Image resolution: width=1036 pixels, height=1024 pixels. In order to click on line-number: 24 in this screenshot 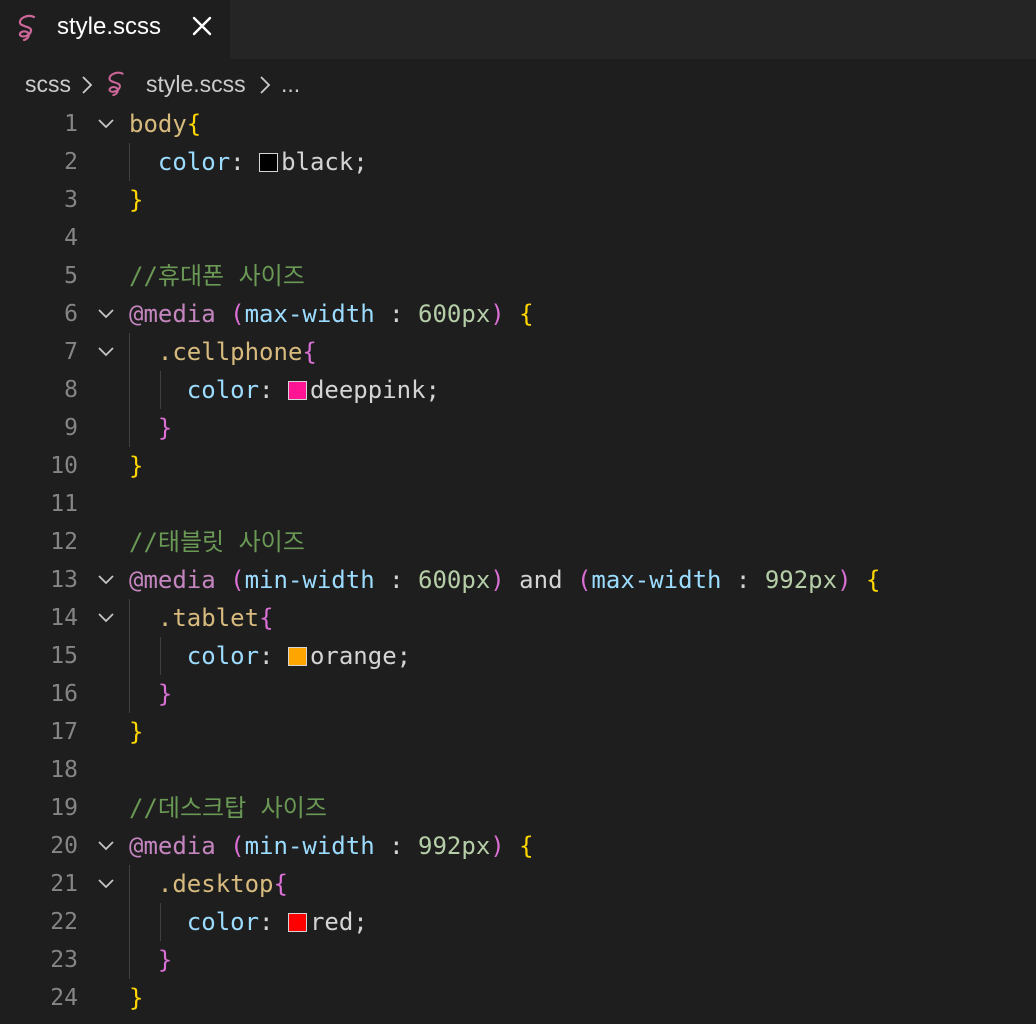, I will do `click(64, 998)`.